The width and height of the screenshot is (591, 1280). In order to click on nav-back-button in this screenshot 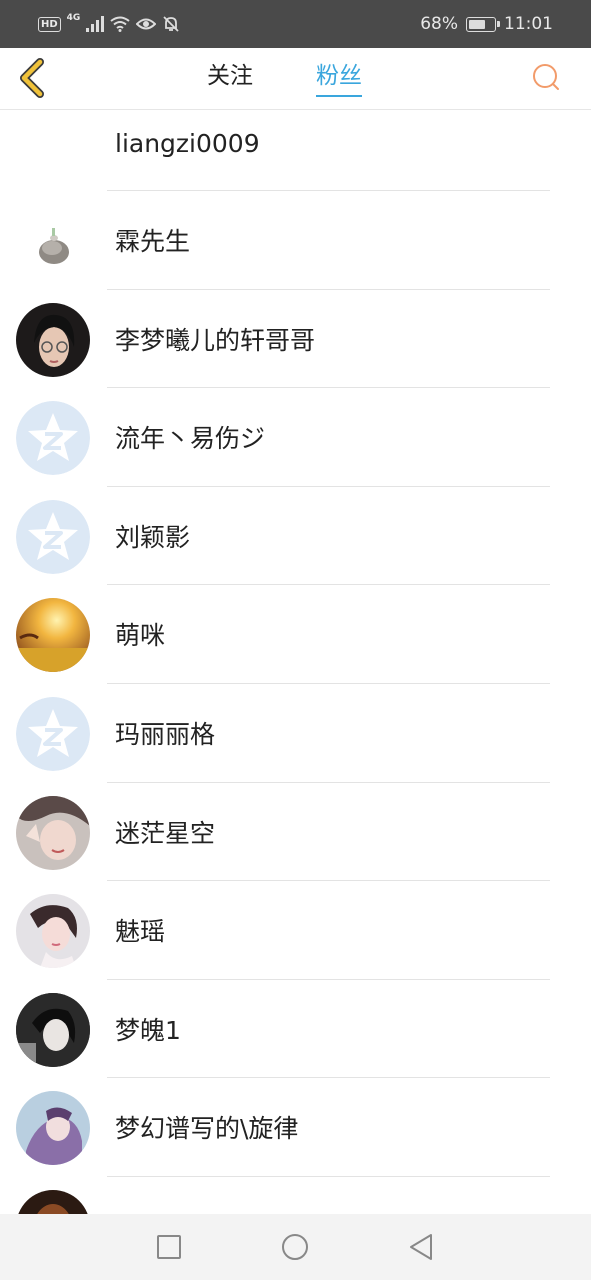, I will do `click(421, 1247)`.